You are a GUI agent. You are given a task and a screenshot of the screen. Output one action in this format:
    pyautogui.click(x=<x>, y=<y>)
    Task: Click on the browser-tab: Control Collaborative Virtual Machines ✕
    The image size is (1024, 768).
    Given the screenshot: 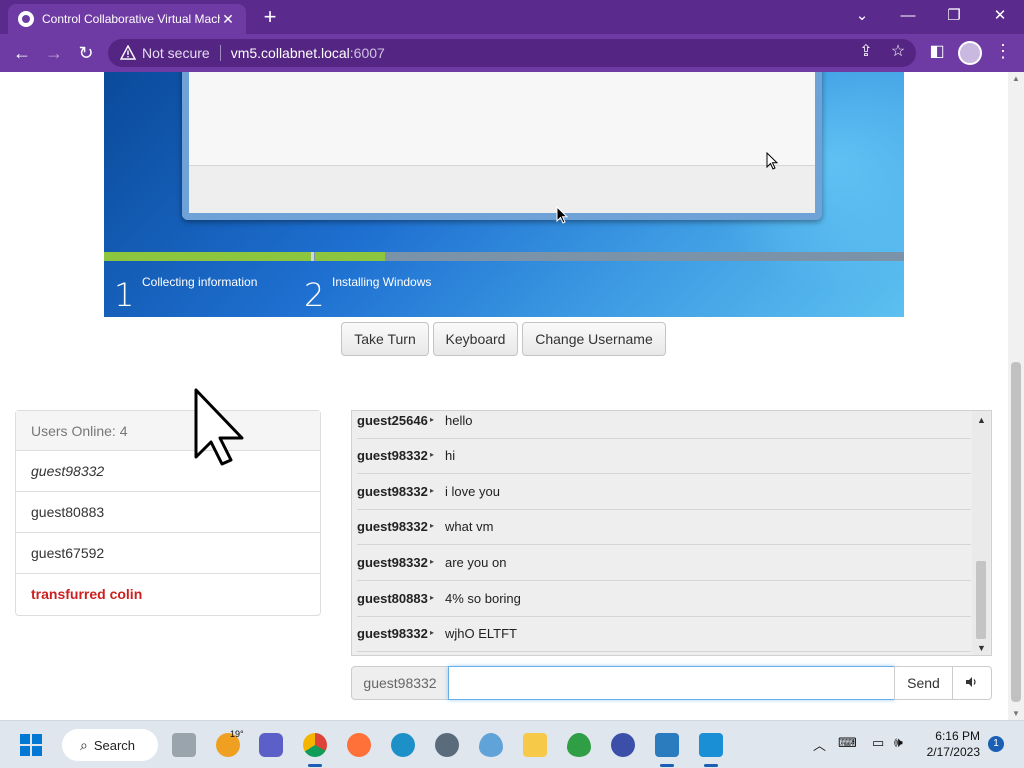 What is the action you would take?
    pyautogui.click(x=127, y=19)
    